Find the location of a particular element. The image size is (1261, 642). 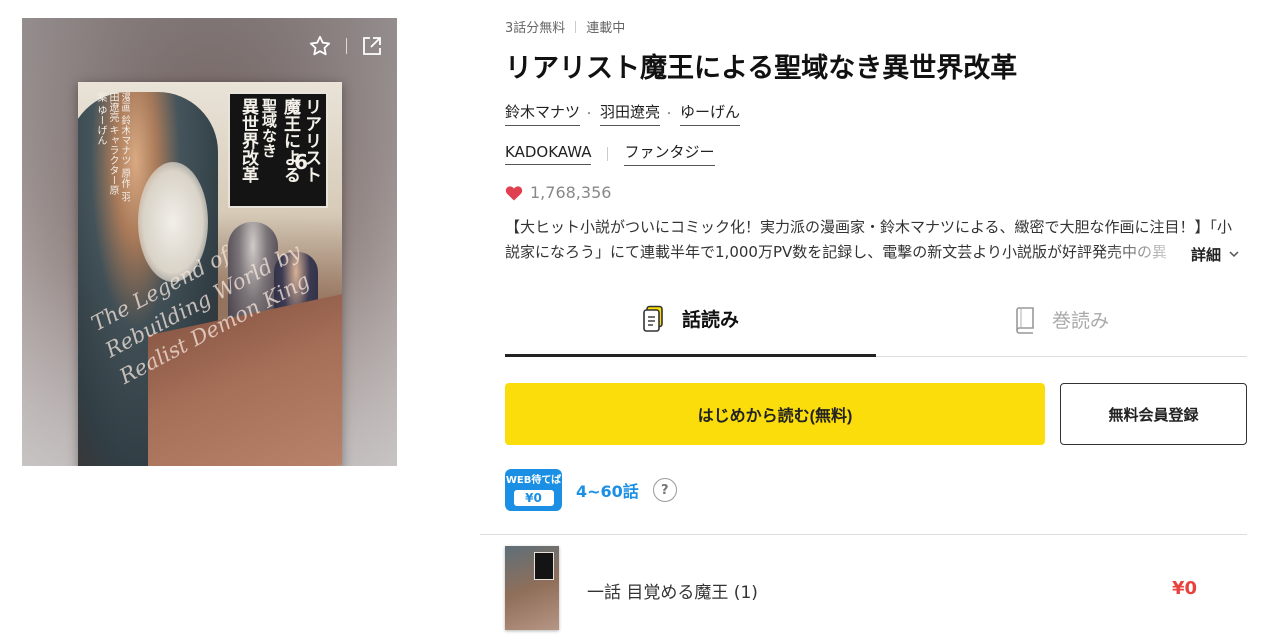

share-button is located at coordinates (372, 46).